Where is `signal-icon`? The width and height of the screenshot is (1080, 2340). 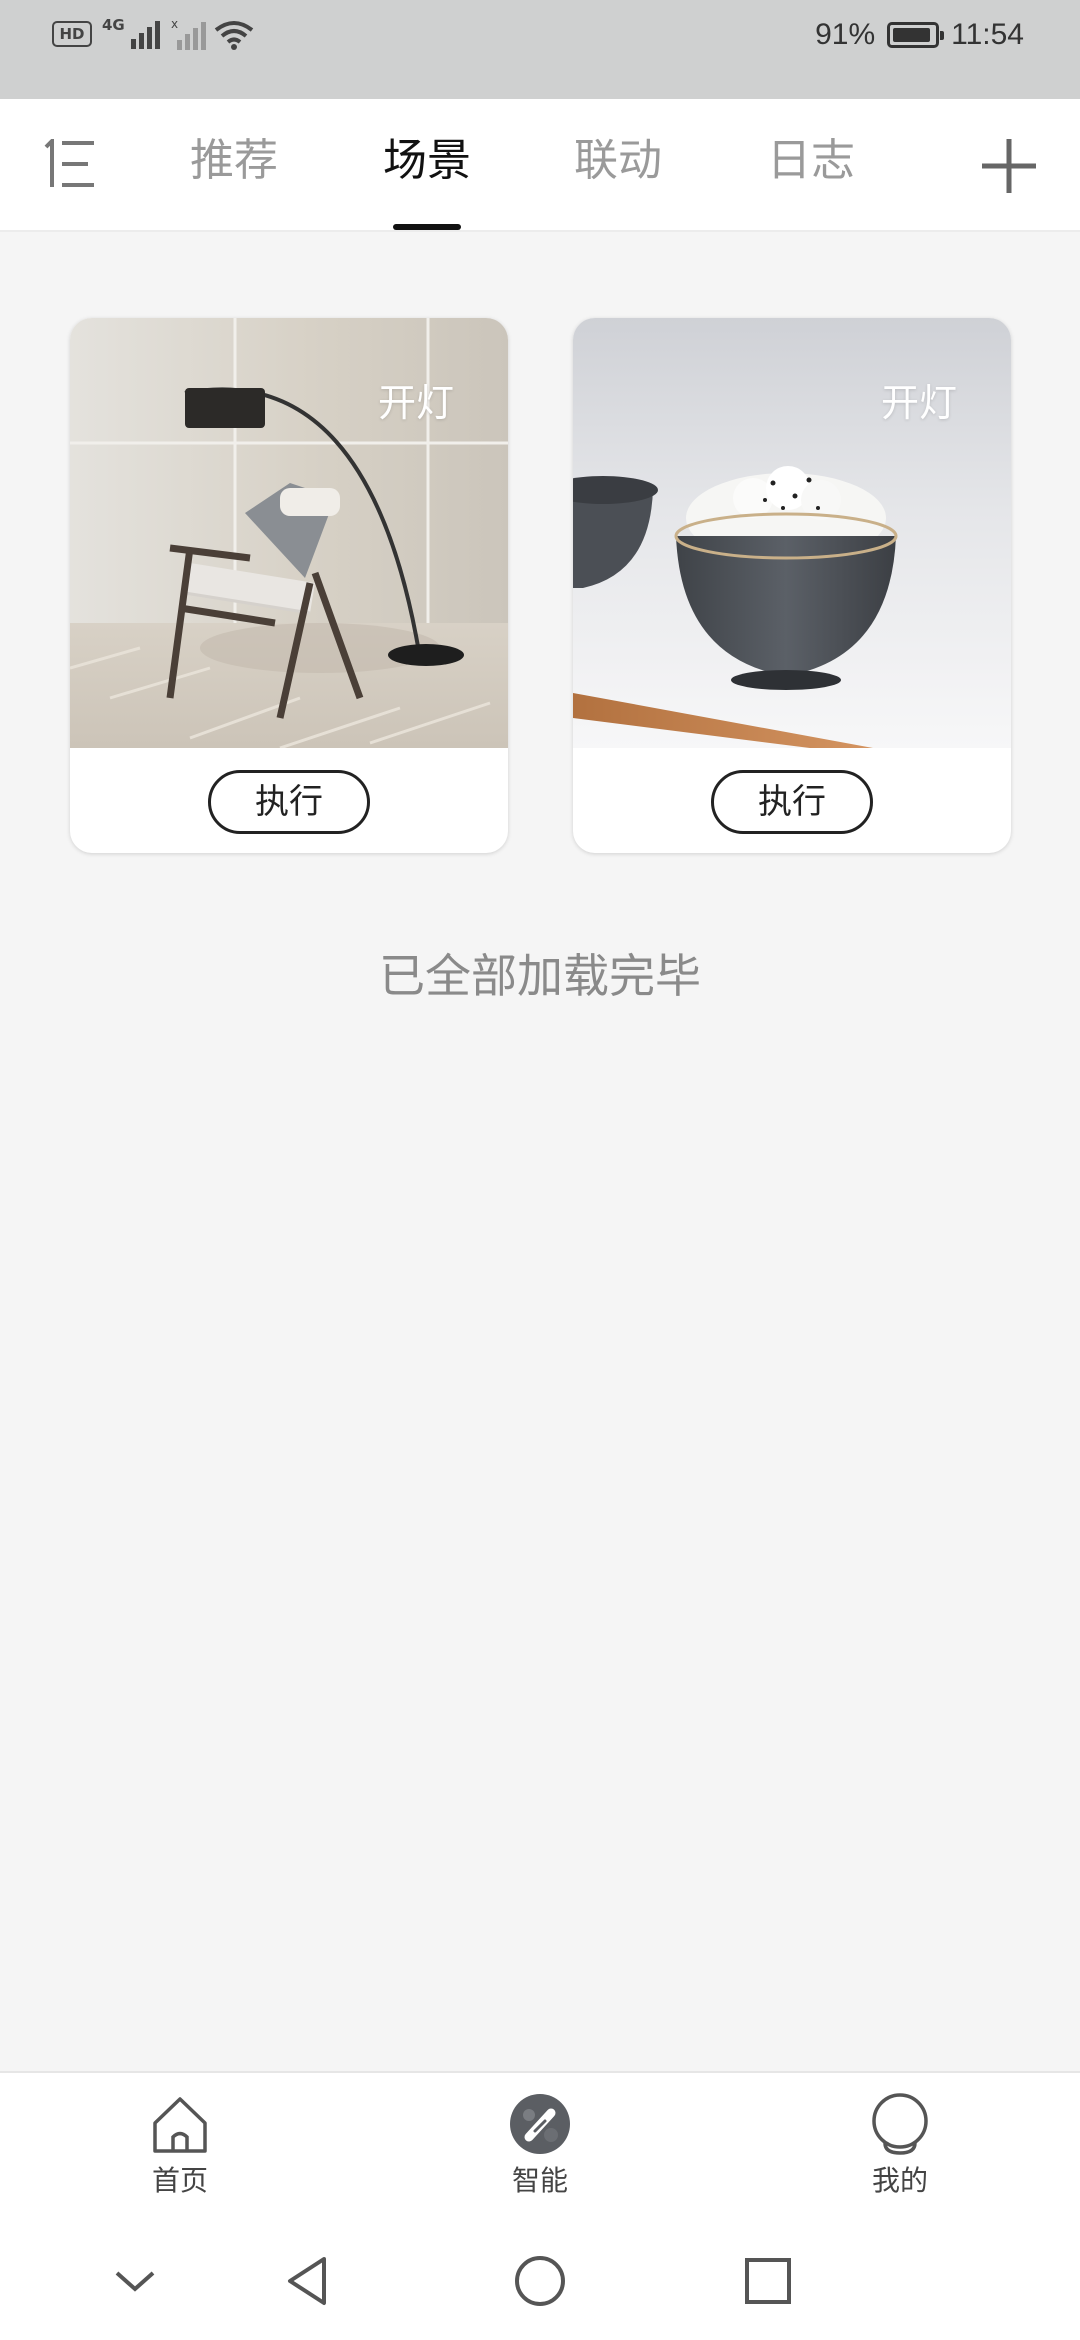
signal-icon is located at coordinates (145, 35).